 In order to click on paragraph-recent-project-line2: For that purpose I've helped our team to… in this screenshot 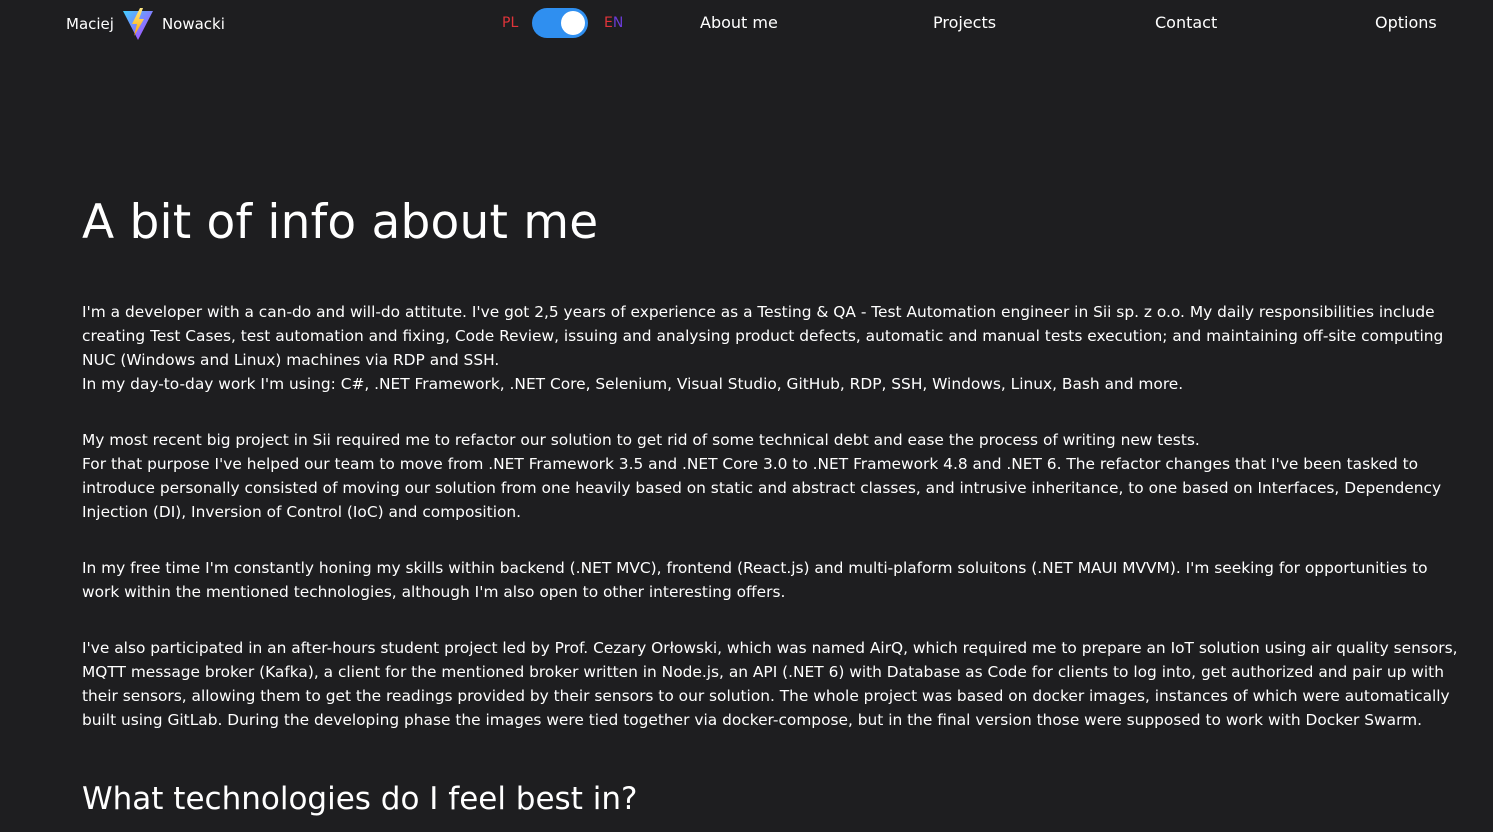, I will do `click(762, 488)`.